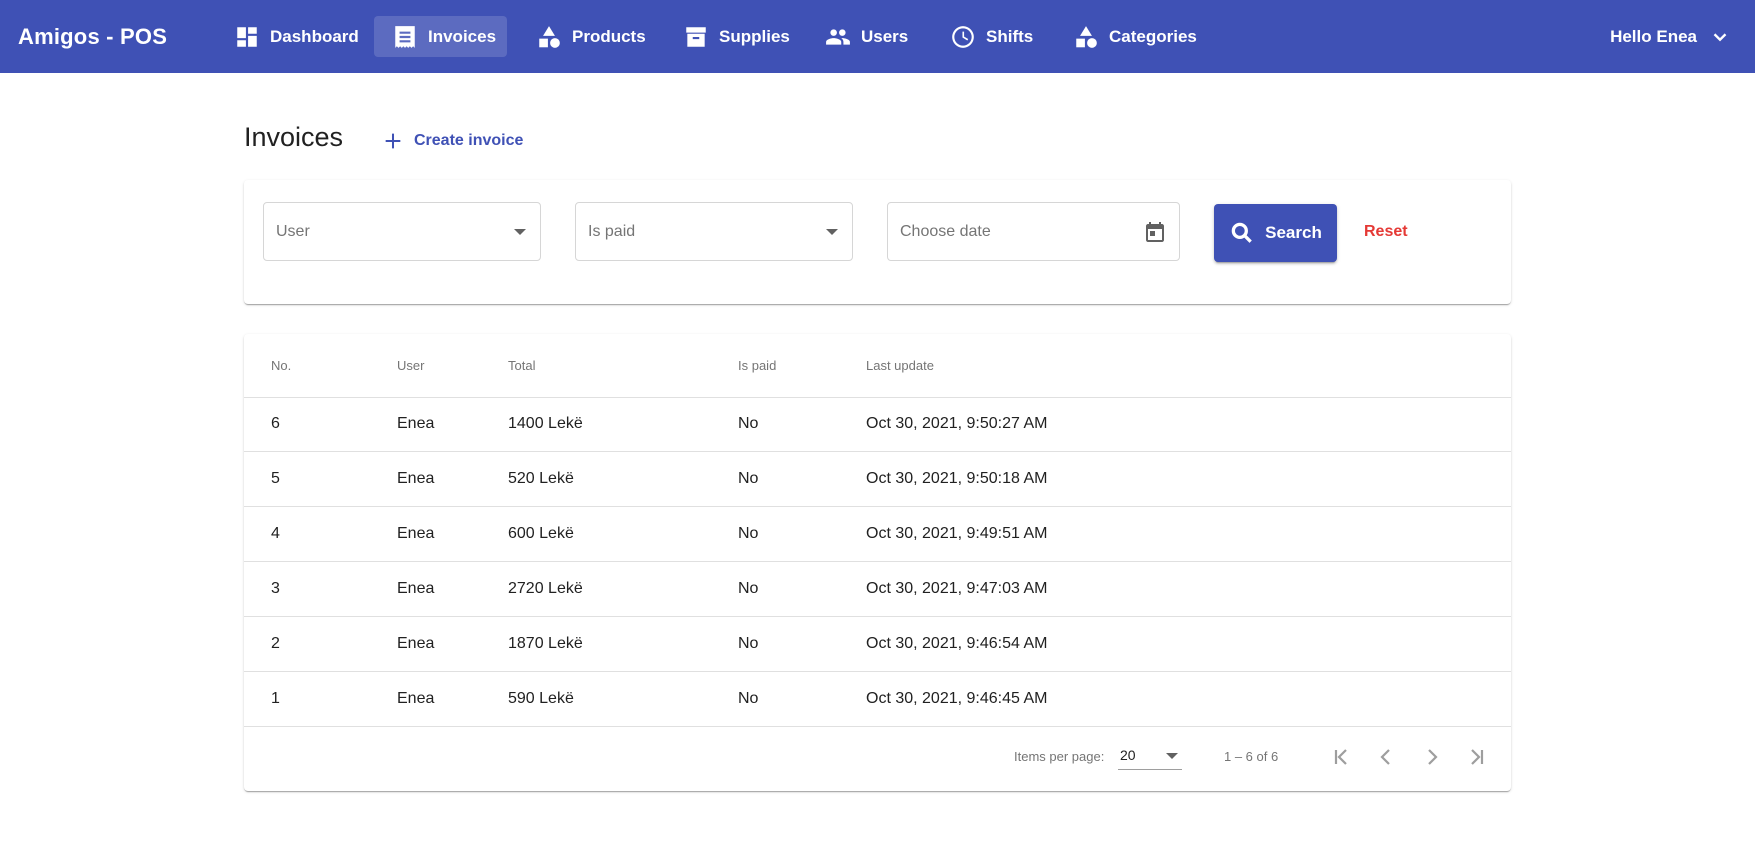  Describe the element at coordinates (757, 365) in the screenshot. I see `column-header-is-paid: Is paid` at that location.